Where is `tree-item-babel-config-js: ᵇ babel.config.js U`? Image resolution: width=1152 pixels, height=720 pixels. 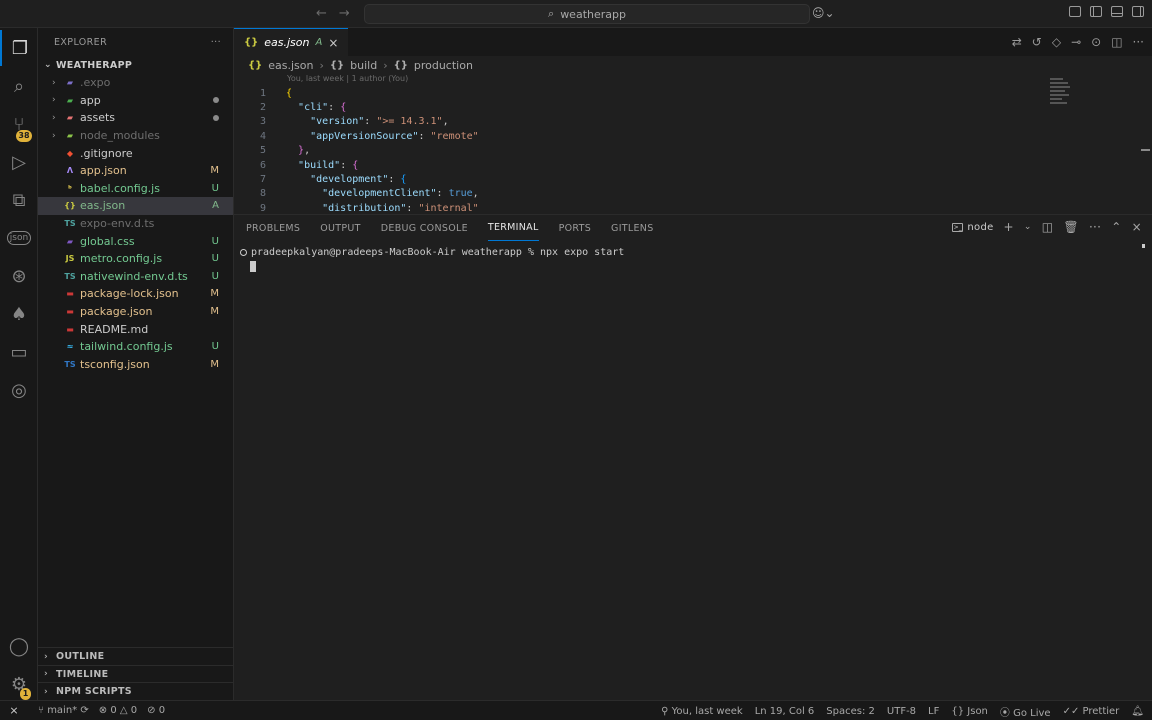
tree-item-babel-config-js: ᵇ babel.config.js U is located at coordinates (135, 189).